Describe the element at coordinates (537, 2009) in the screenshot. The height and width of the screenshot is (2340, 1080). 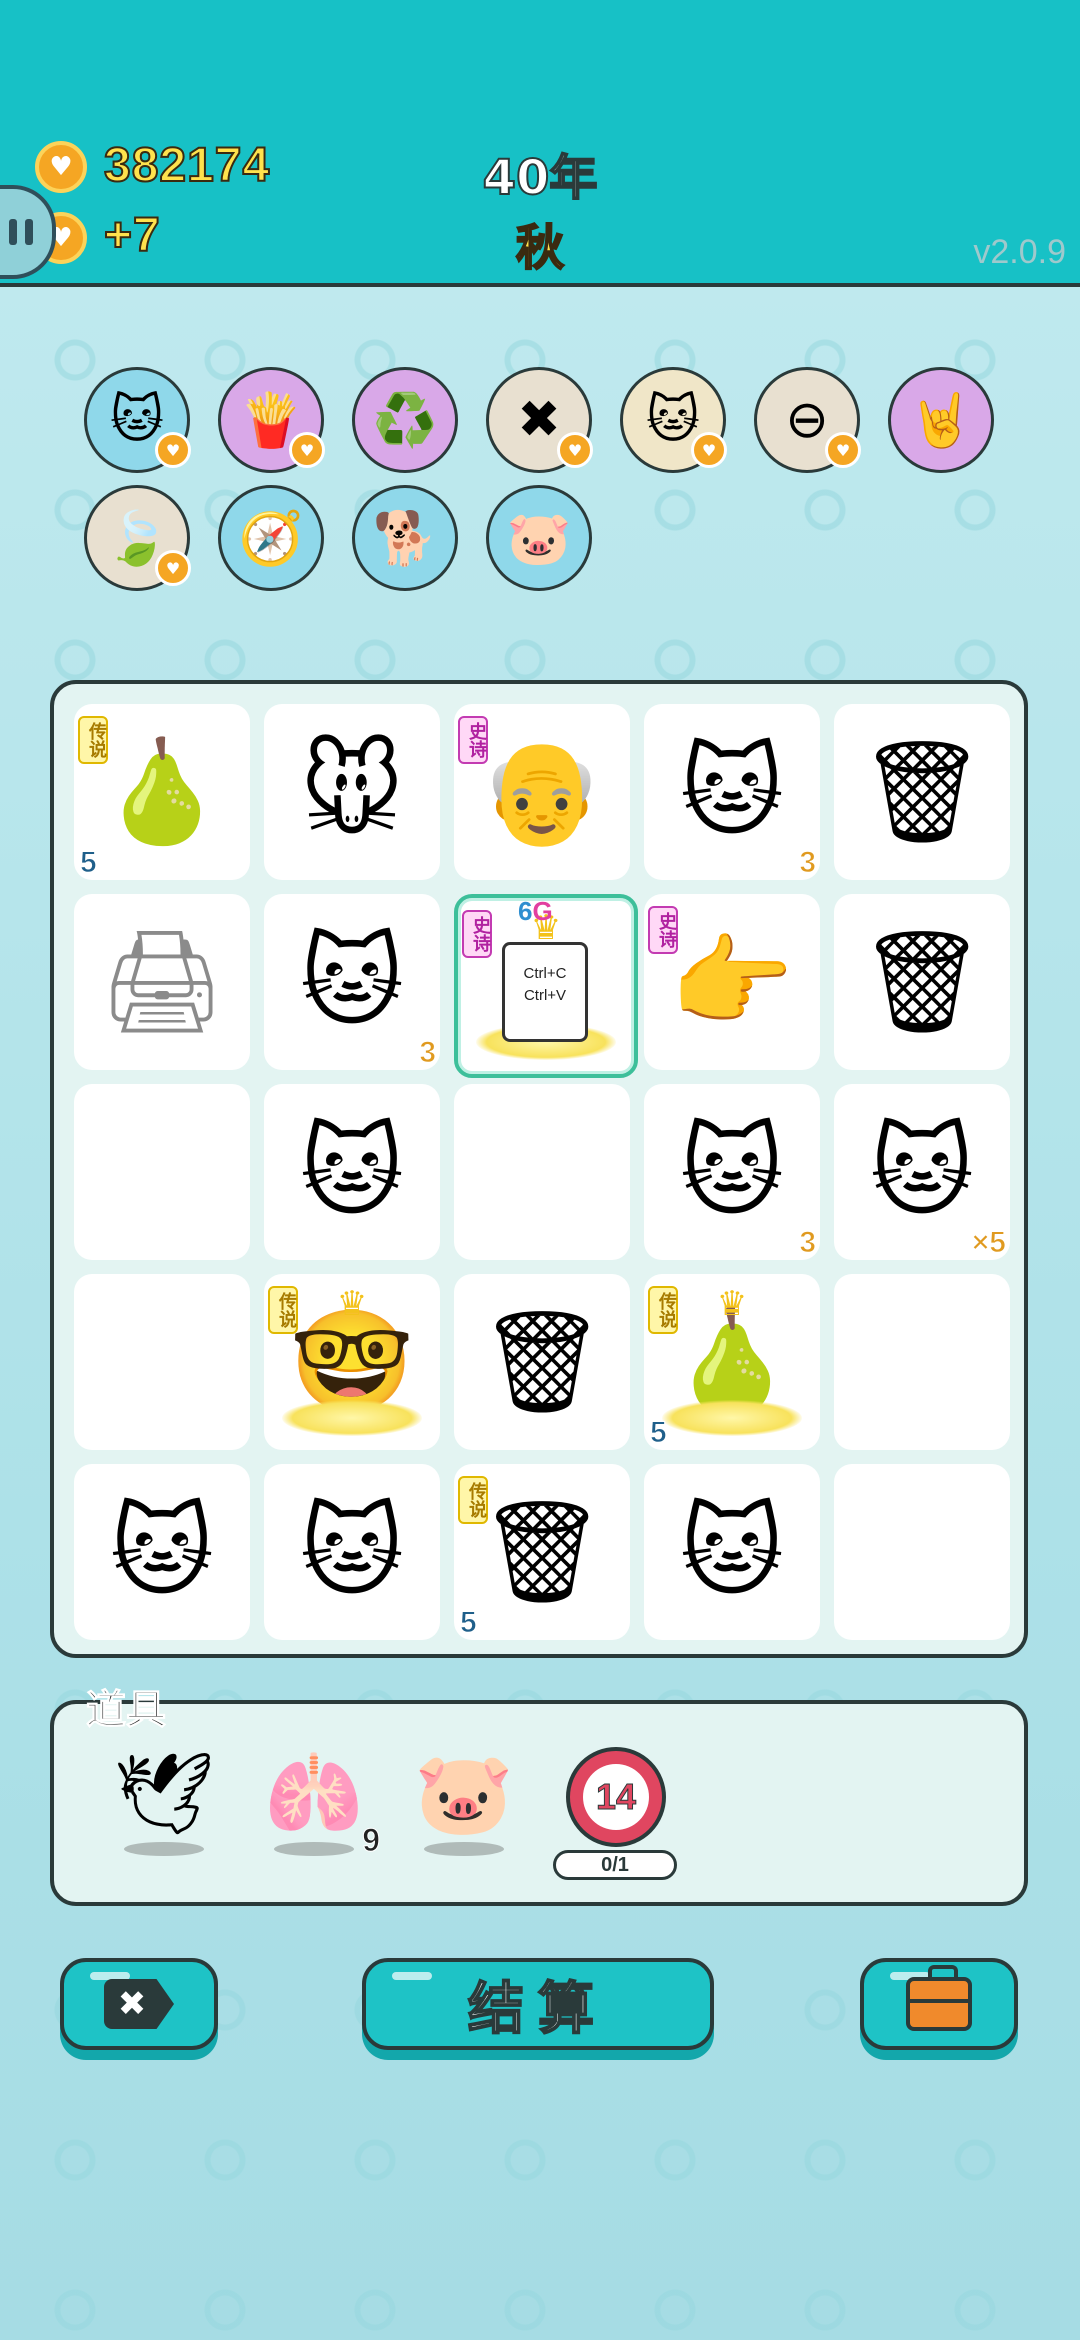
I see `settle-label: 结算` at that location.